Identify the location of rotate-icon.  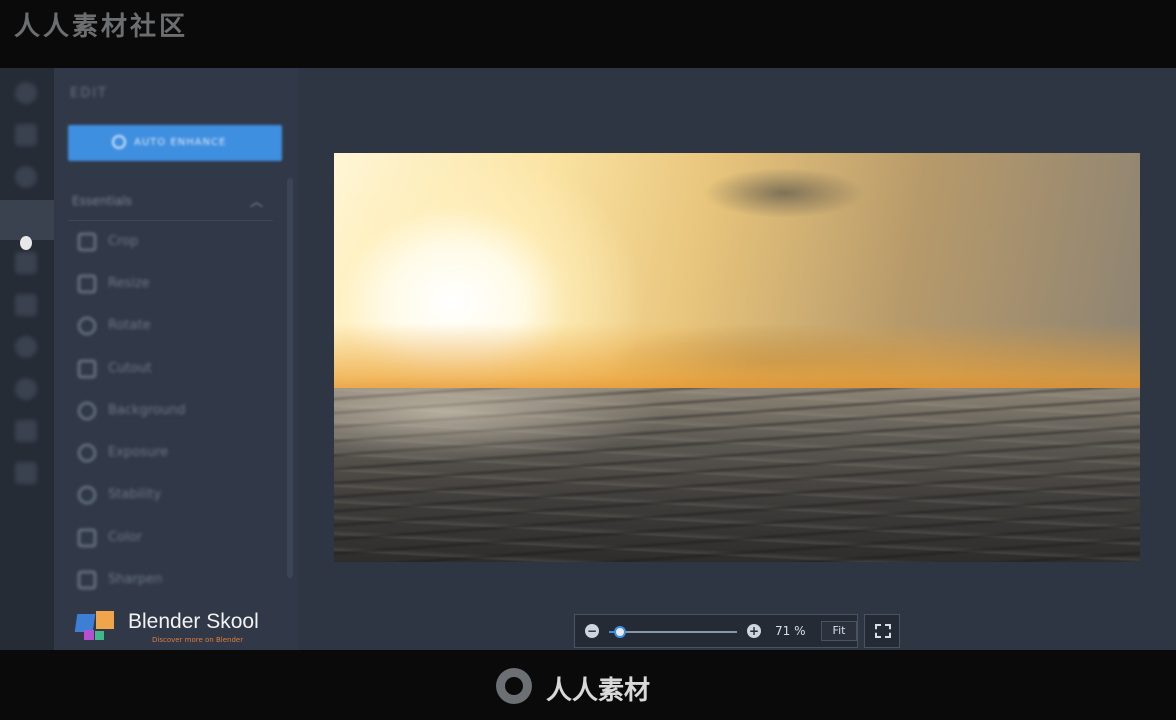
(87, 326).